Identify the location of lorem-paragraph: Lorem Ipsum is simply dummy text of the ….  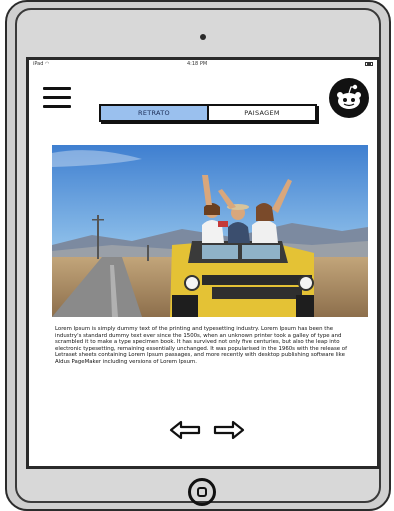
(201, 345).